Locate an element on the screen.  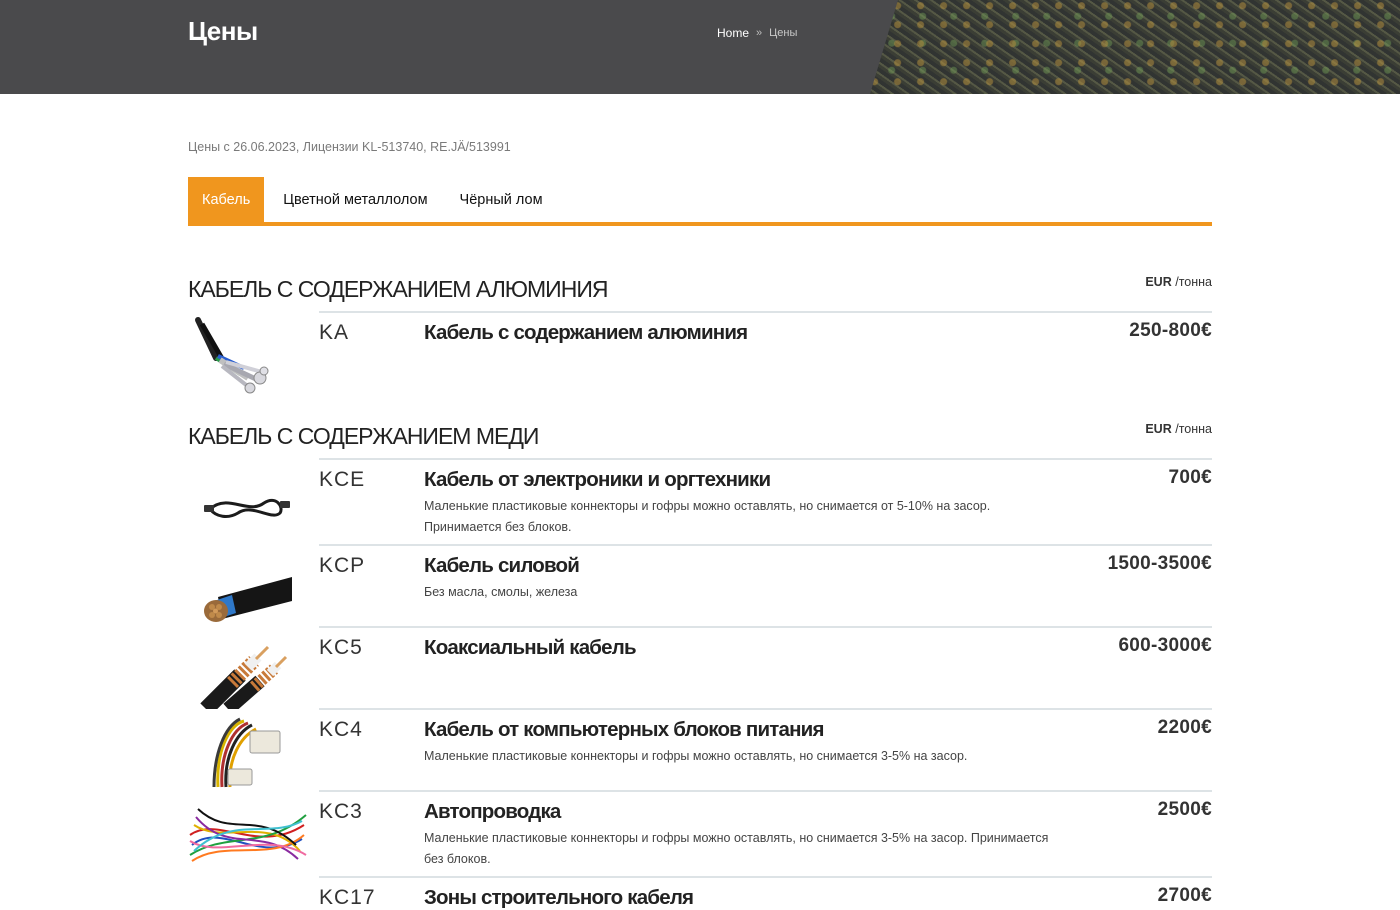
item-name: Кабель с содержанием алюминия is located at coordinates (586, 332).